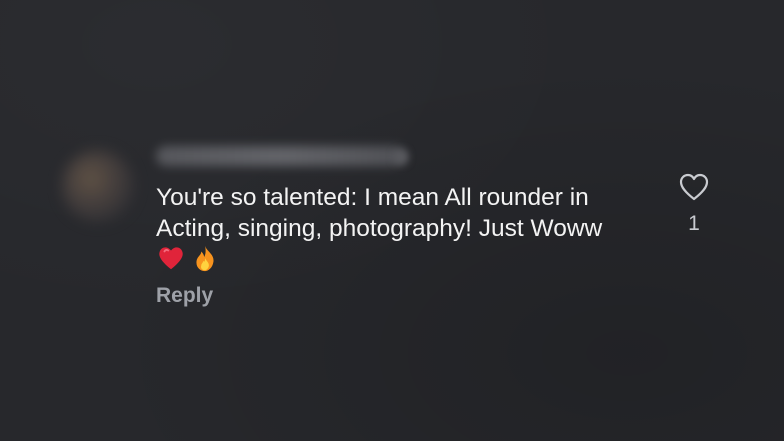 Image resolution: width=784 pixels, height=441 pixels. I want to click on avatar, so click(98, 186).